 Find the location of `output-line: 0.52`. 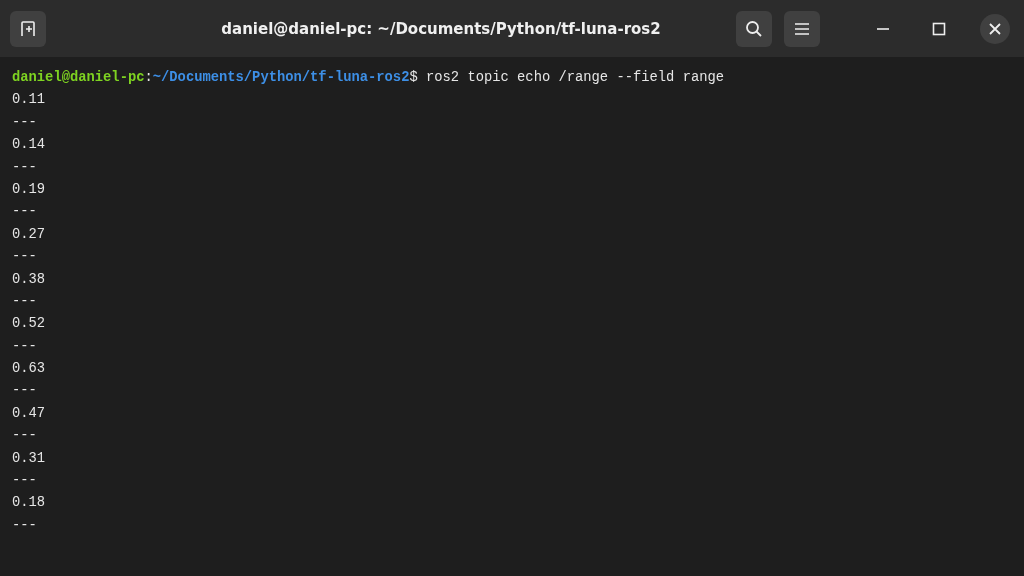

output-line: 0.52 is located at coordinates (29, 324).